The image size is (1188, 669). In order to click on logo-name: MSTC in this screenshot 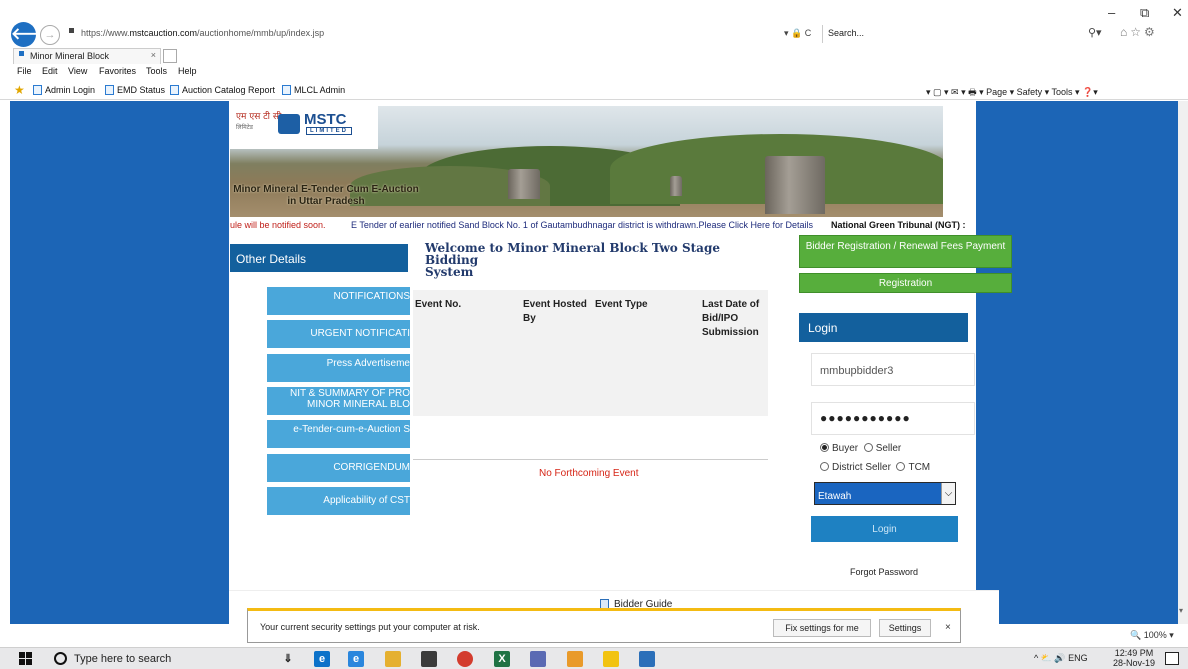, I will do `click(325, 119)`.